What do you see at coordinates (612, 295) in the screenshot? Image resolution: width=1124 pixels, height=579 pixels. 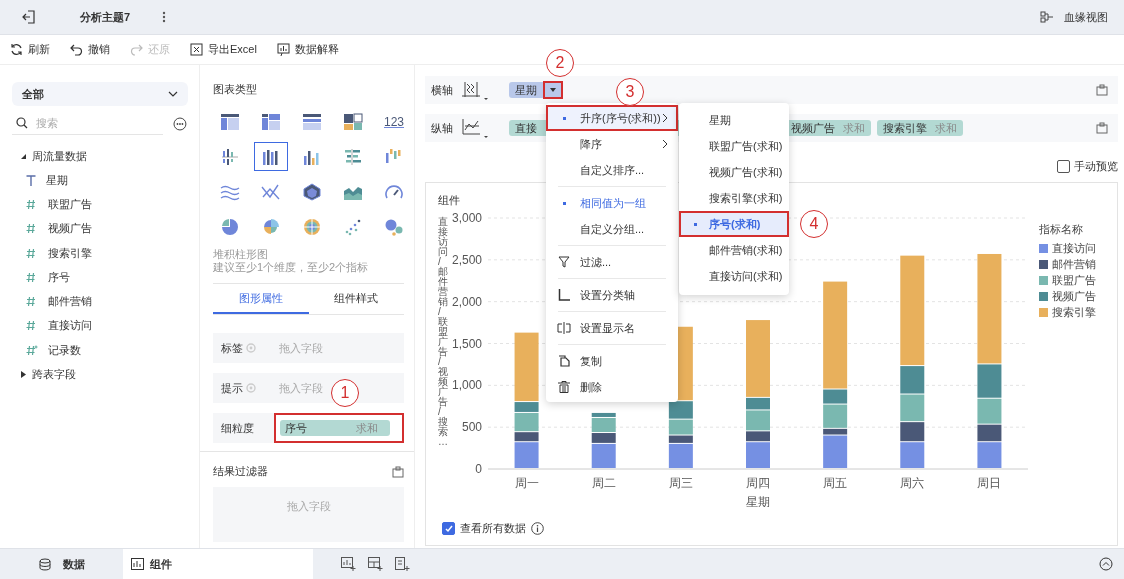 I see `menu-item: 设置分类轴` at bounding box center [612, 295].